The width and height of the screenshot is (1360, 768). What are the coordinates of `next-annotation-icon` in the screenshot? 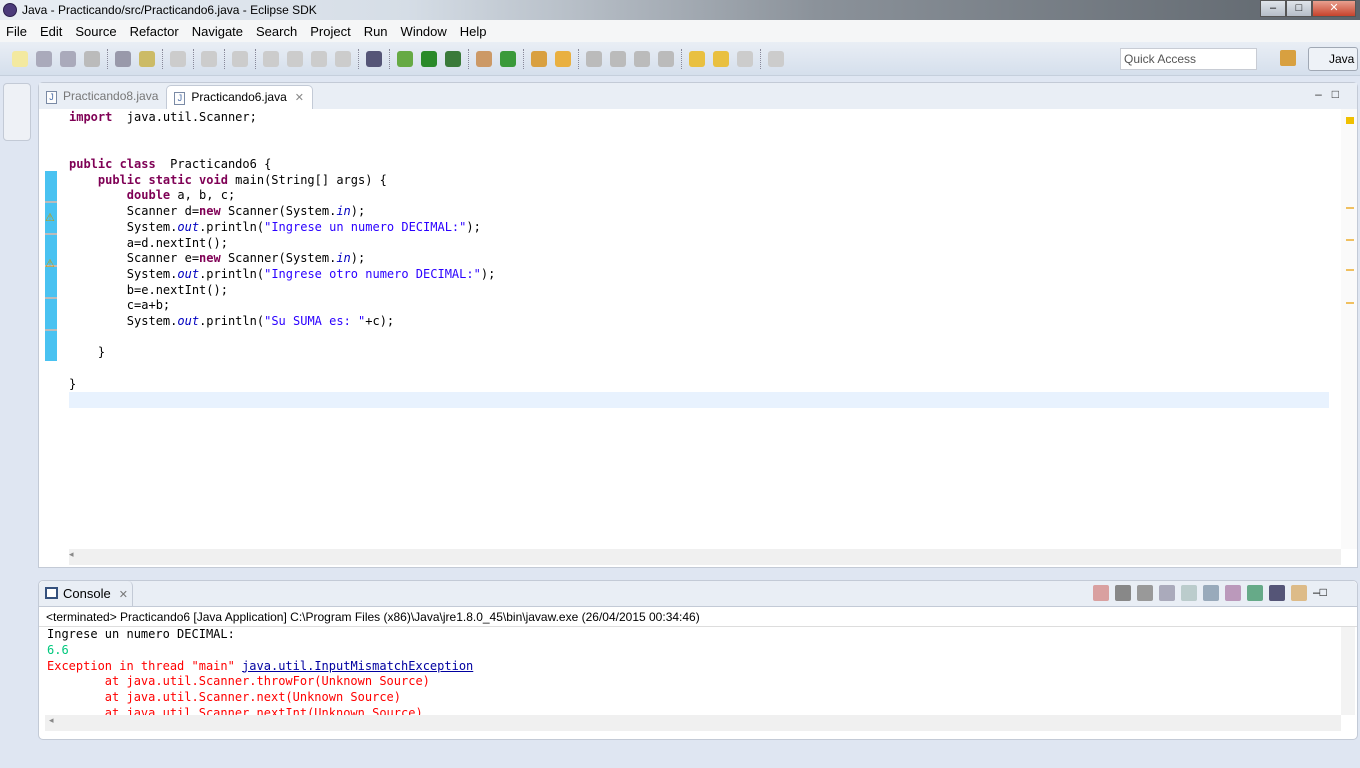 It's located at (594, 58).